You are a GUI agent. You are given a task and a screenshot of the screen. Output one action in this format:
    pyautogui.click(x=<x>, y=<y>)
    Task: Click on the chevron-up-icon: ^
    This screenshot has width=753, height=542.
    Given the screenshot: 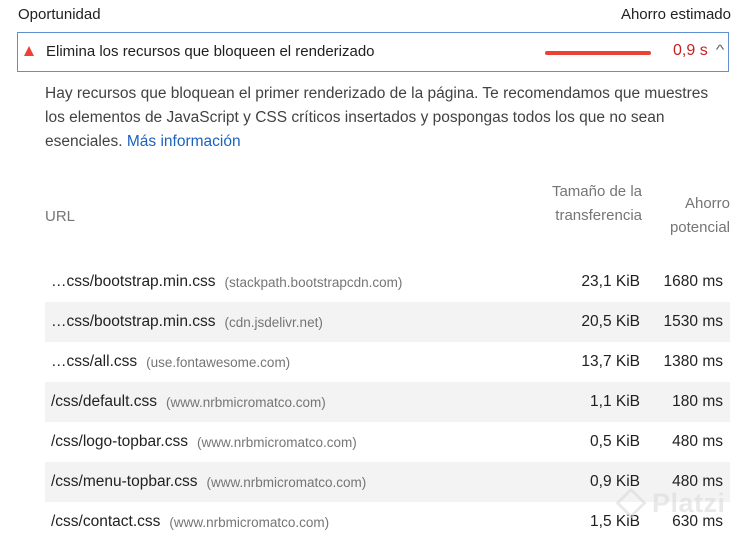 What is the action you would take?
    pyautogui.click(x=720, y=49)
    